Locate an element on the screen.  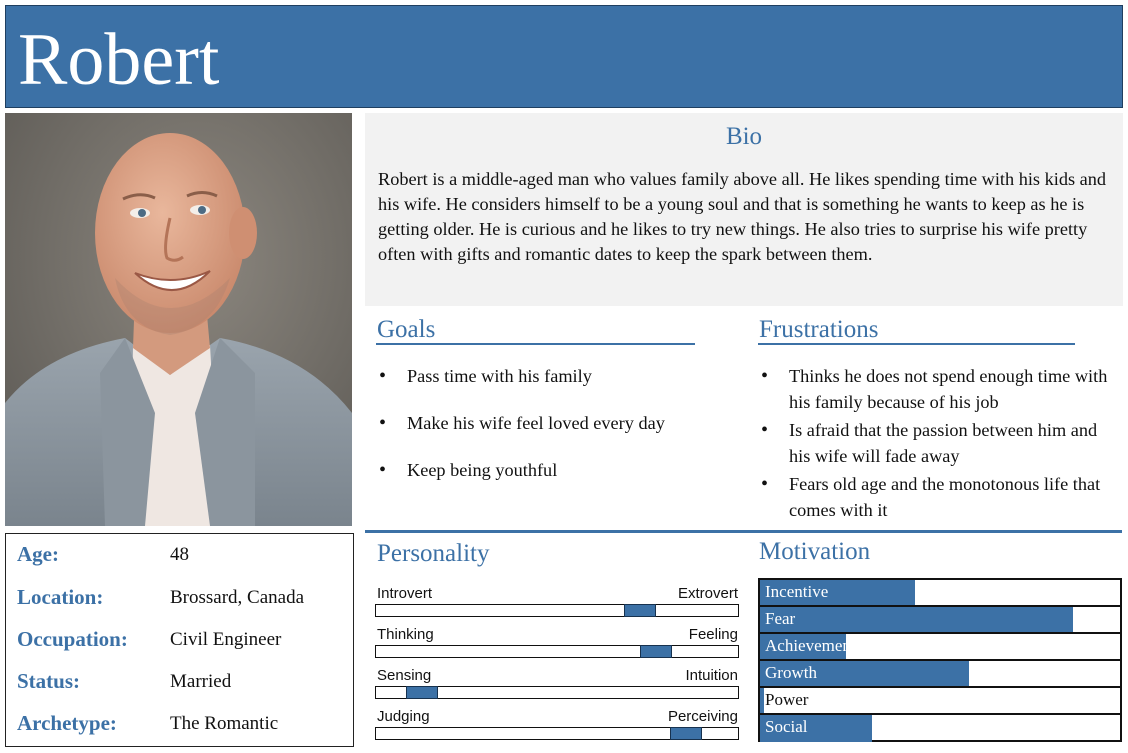
frustrations-title: Frustrations is located at coordinates (819, 329).